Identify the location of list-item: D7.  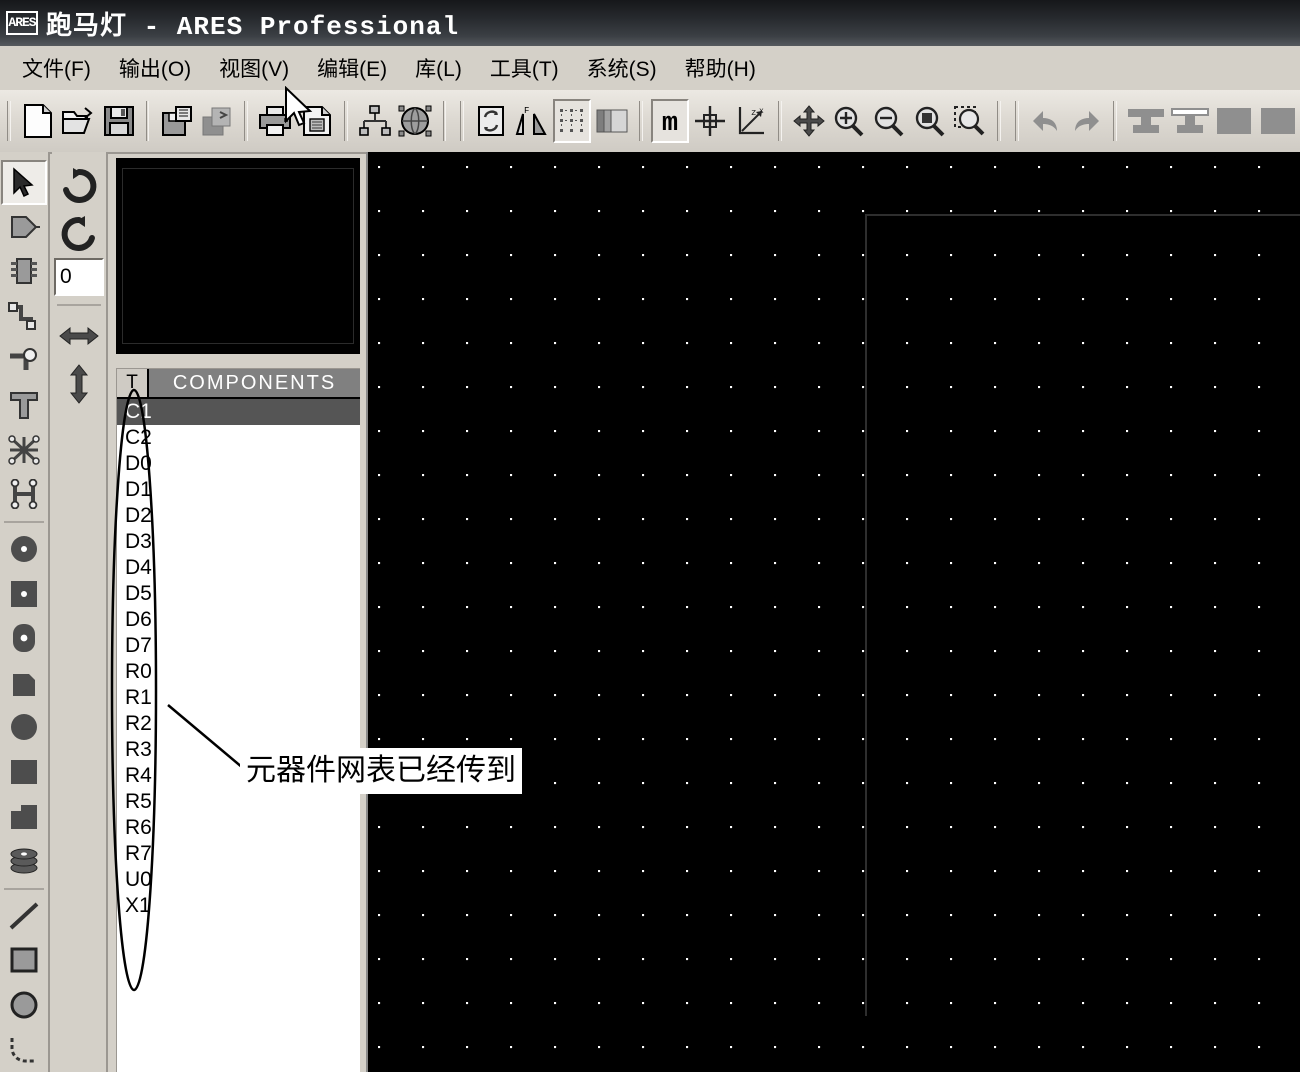
(238, 646).